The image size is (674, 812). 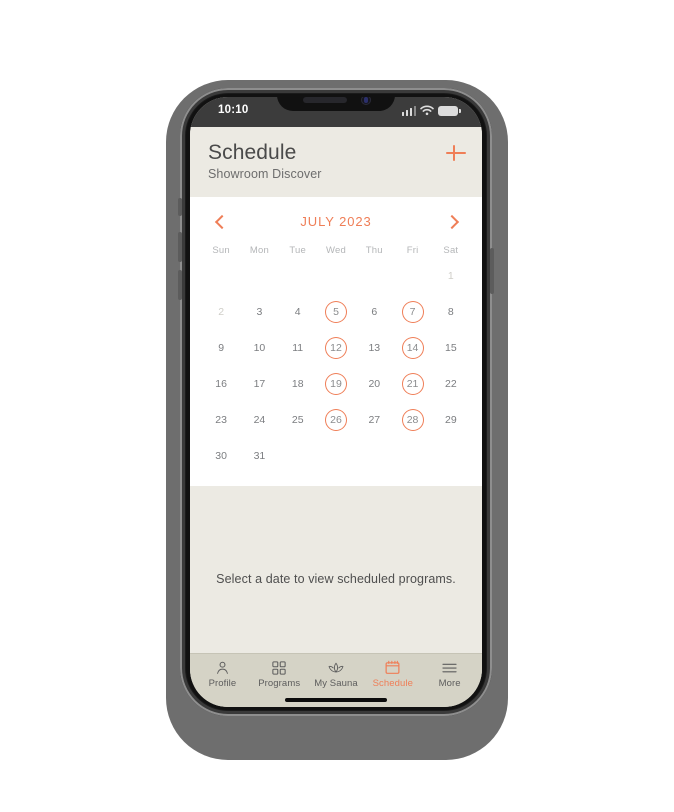 I want to click on calendar-cell: 13, so click(x=374, y=348).